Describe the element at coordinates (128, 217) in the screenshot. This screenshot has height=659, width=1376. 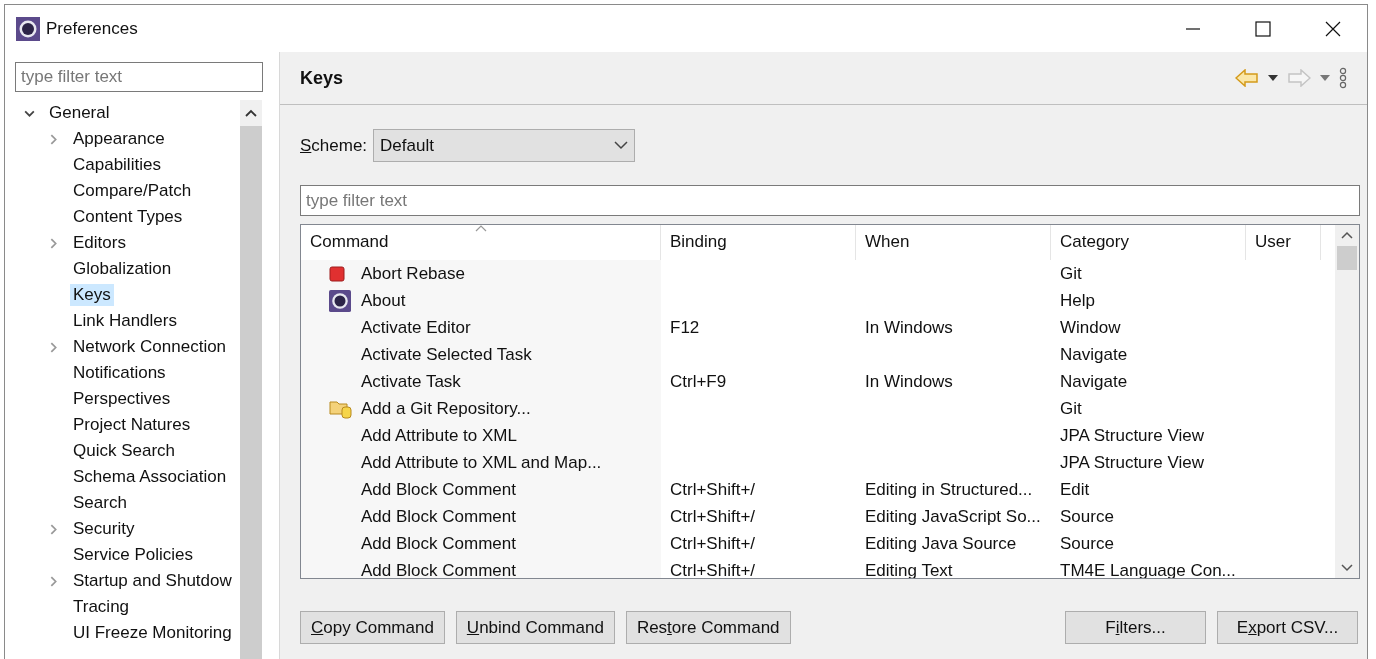
I see `tree-item: Content Types` at that location.